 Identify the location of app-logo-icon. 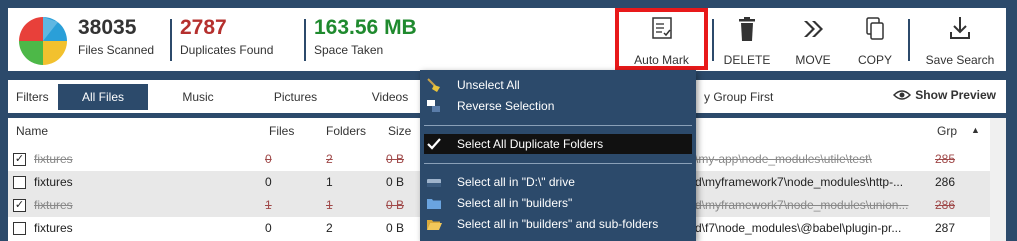
(43, 41).